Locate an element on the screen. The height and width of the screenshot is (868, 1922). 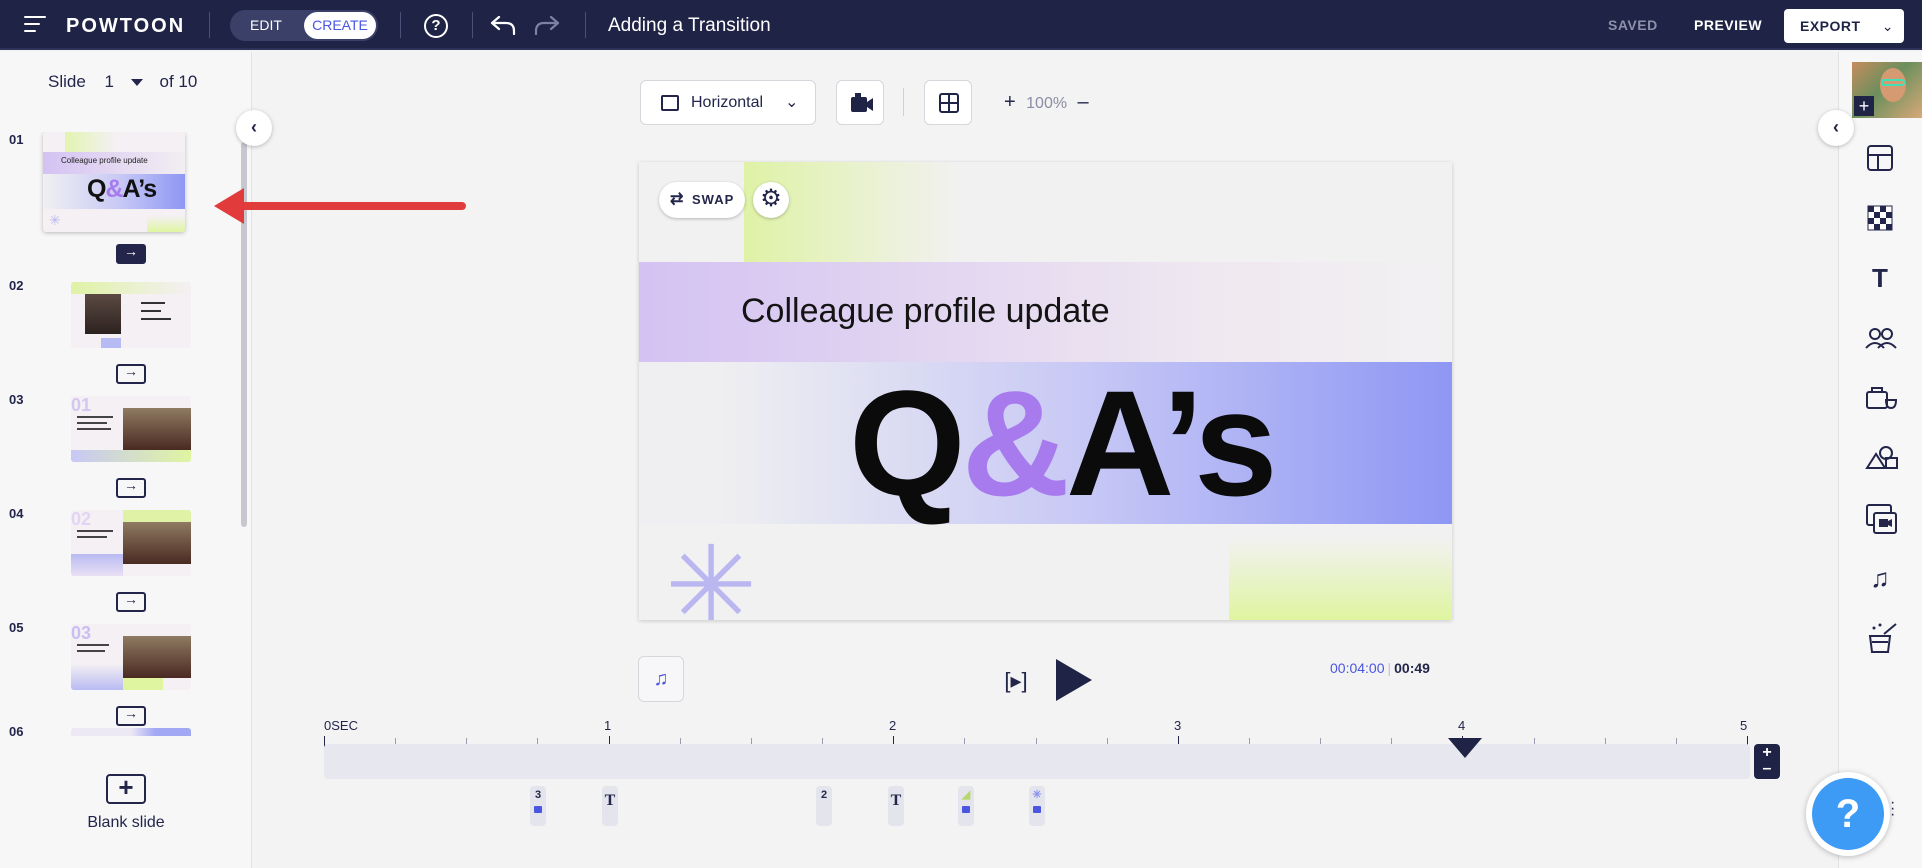
edit-mode-button: EDIT is located at coordinates (266, 25).